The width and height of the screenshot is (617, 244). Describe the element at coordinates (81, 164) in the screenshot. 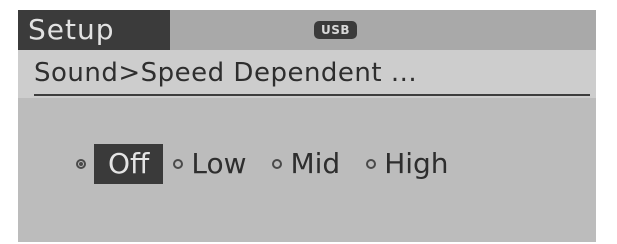

I see `radio-selected-icon` at that location.